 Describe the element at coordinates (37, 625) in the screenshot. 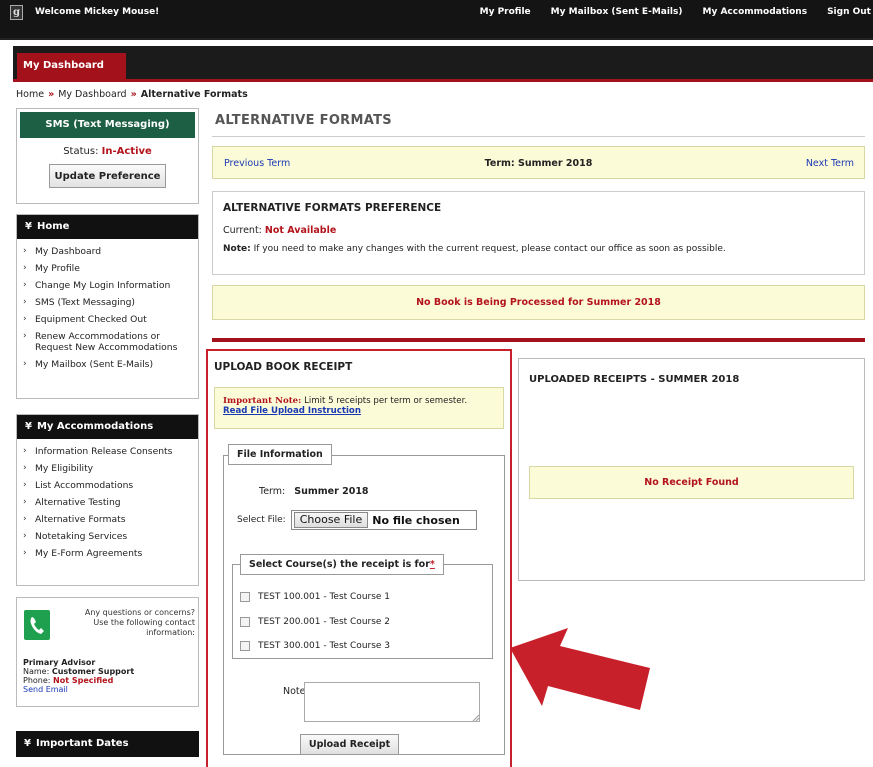

I see `phone-icon` at that location.